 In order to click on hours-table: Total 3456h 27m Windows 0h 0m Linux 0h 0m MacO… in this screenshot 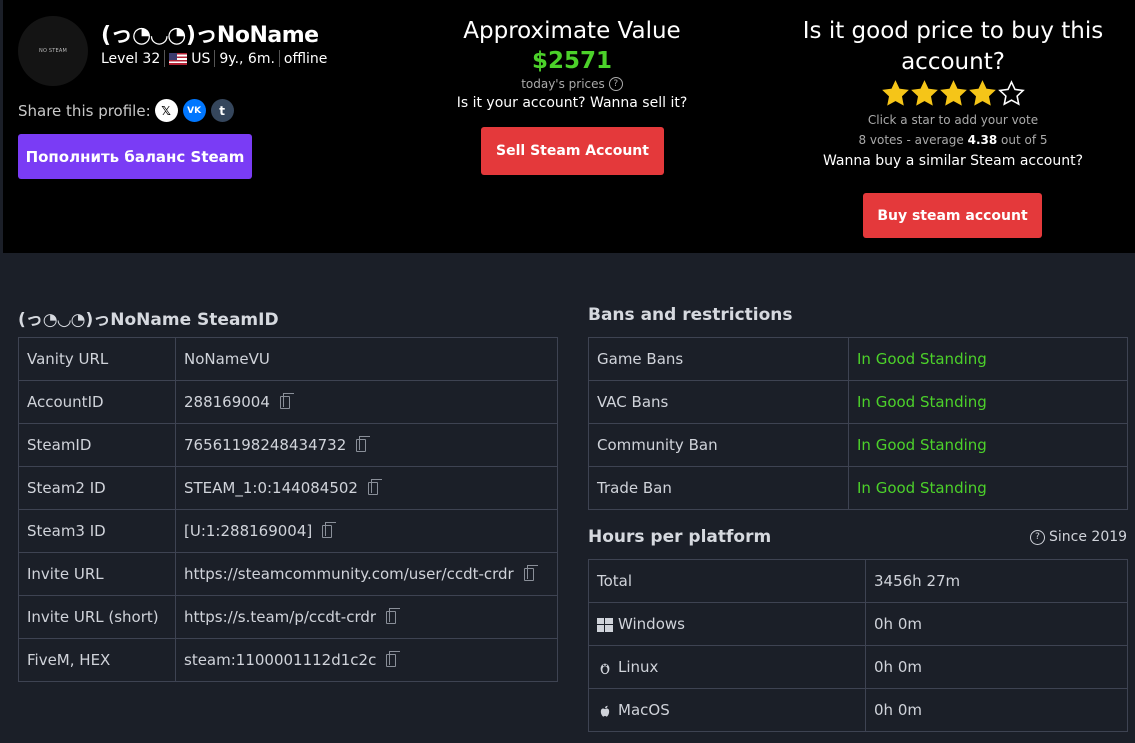, I will do `click(858, 645)`.